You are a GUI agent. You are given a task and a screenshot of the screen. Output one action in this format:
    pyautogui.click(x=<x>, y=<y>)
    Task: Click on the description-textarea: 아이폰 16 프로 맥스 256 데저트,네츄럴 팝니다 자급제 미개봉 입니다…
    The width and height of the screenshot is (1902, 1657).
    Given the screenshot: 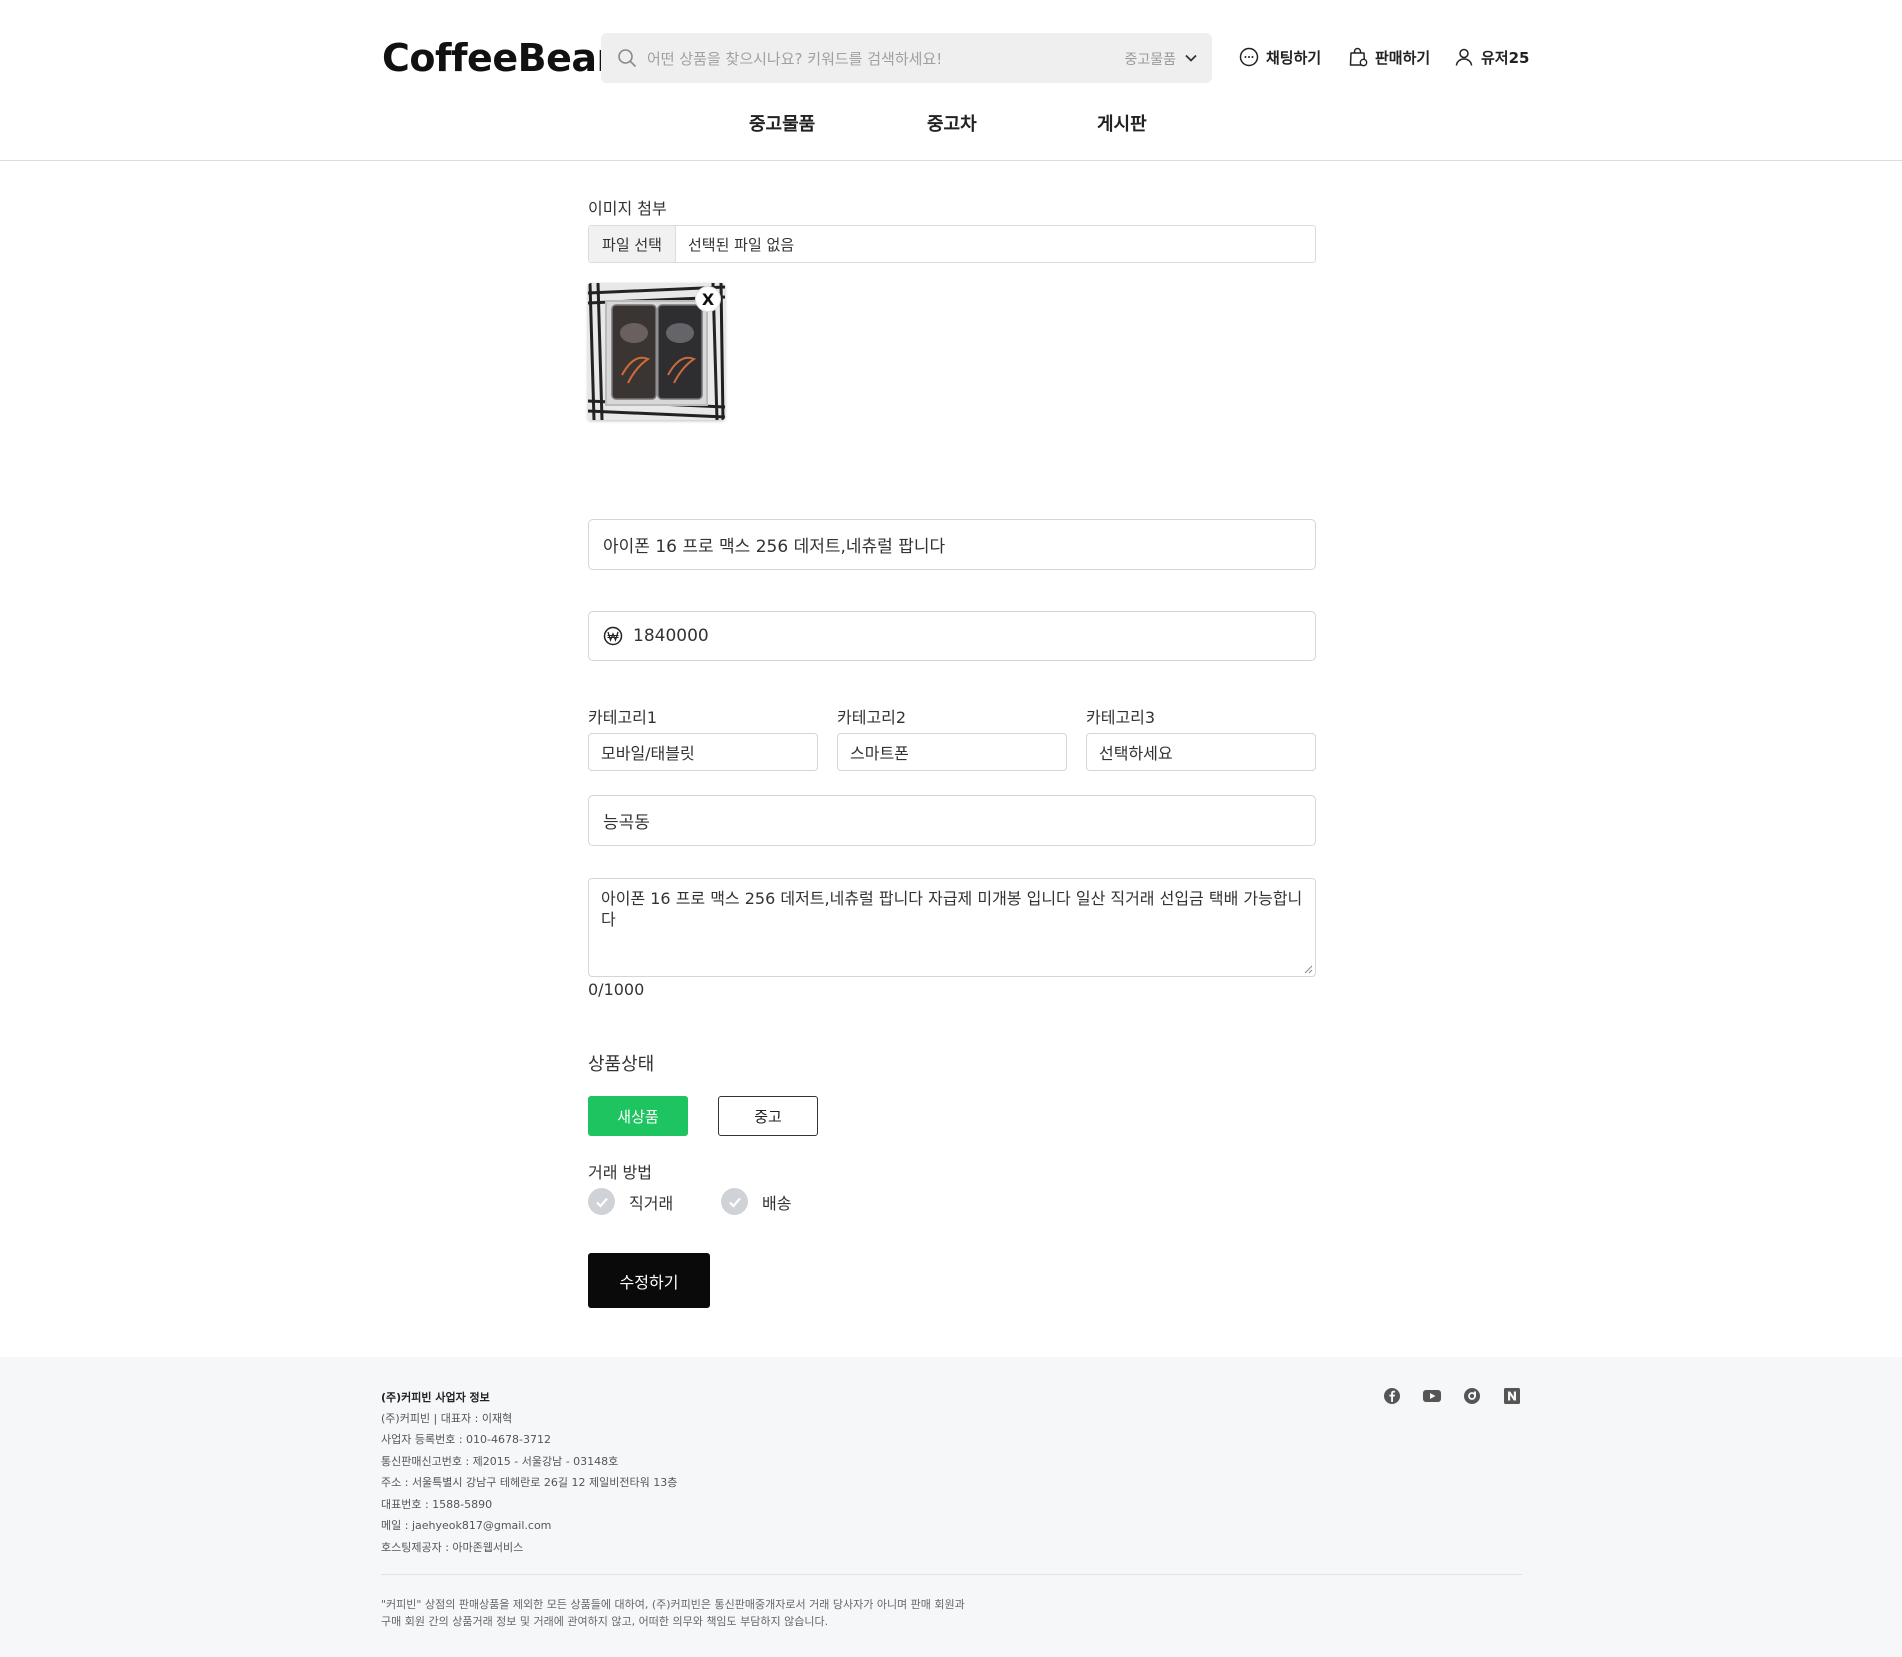 What is the action you would take?
    pyautogui.click(x=952, y=927)
    